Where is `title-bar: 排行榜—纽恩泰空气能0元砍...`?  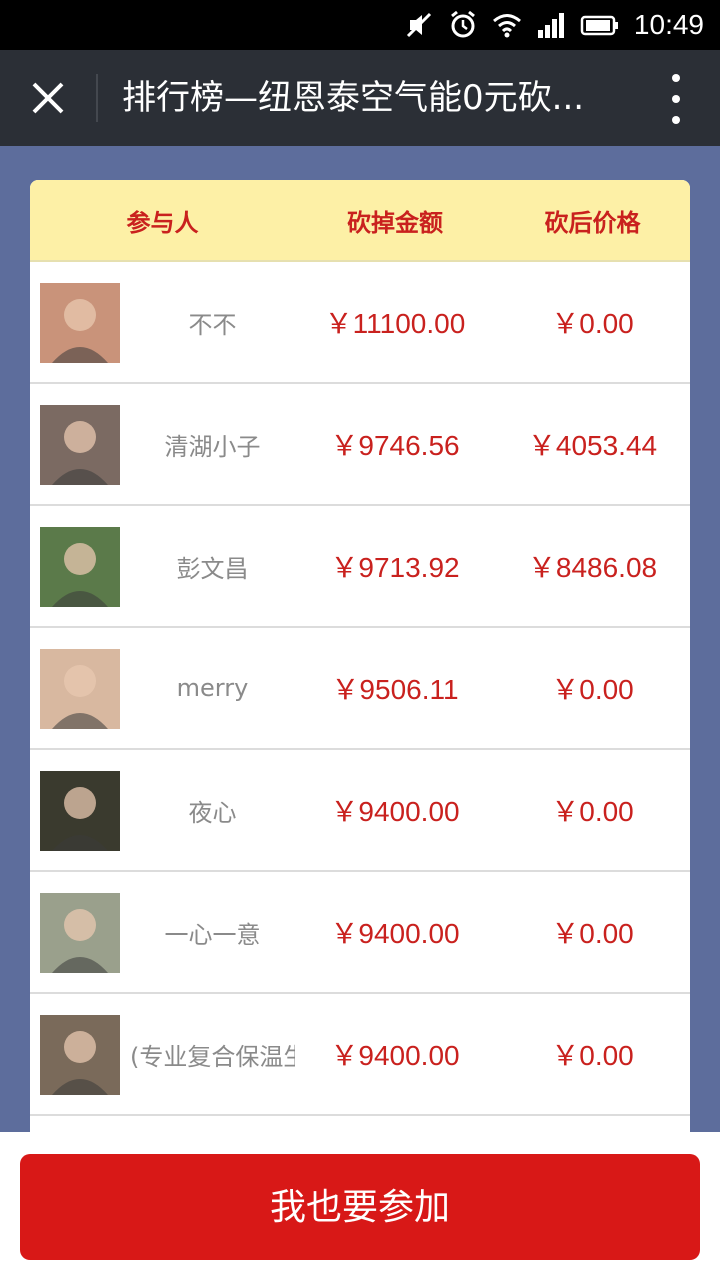 title-bar: 排行榜—纽恩泰空气能0元砍... is located at coordinates (360, 98).